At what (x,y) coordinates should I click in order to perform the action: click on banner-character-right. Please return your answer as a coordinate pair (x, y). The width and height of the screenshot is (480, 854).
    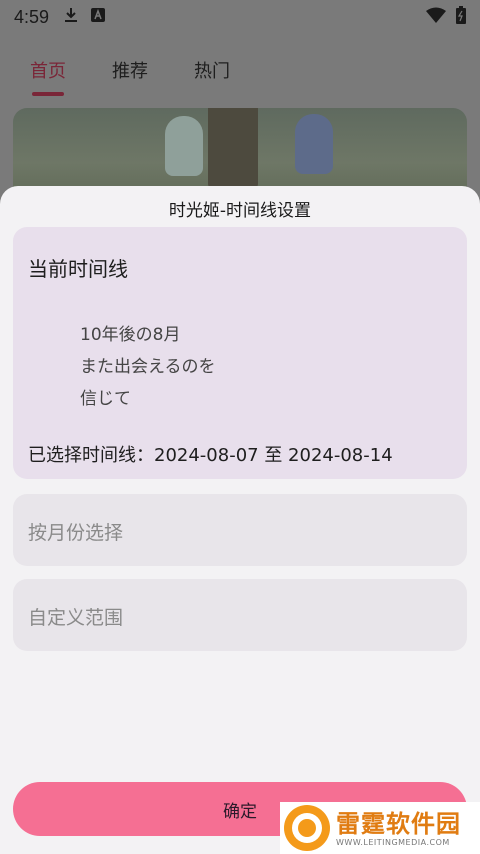
    Looking at the image, I should click on (314, 144).